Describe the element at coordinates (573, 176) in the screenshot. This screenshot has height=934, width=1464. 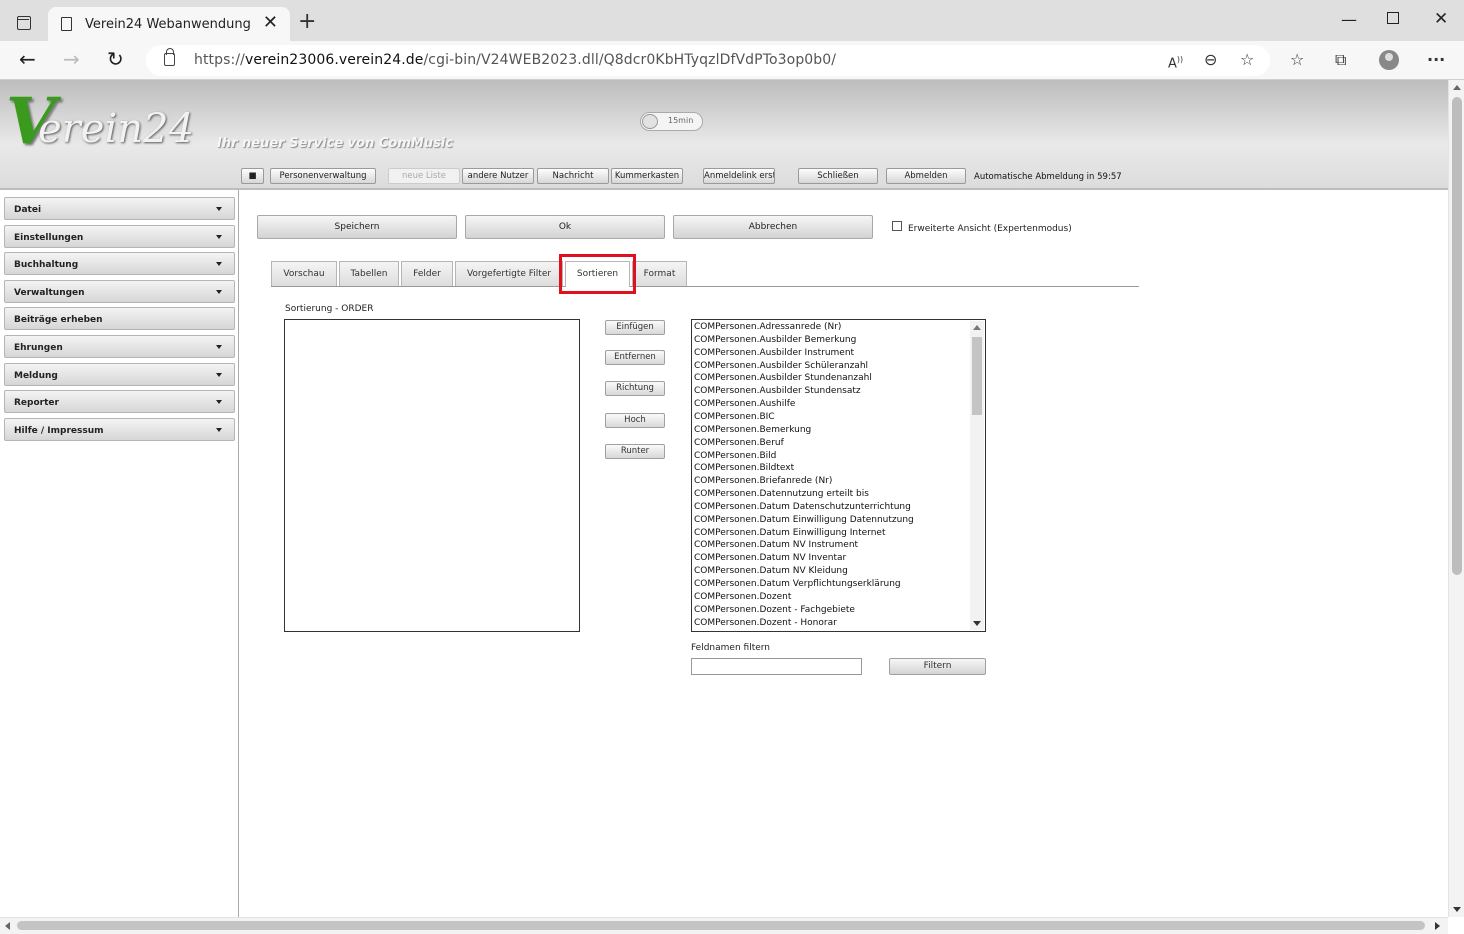
I see `nachricht-button: Nachricht` at that location.